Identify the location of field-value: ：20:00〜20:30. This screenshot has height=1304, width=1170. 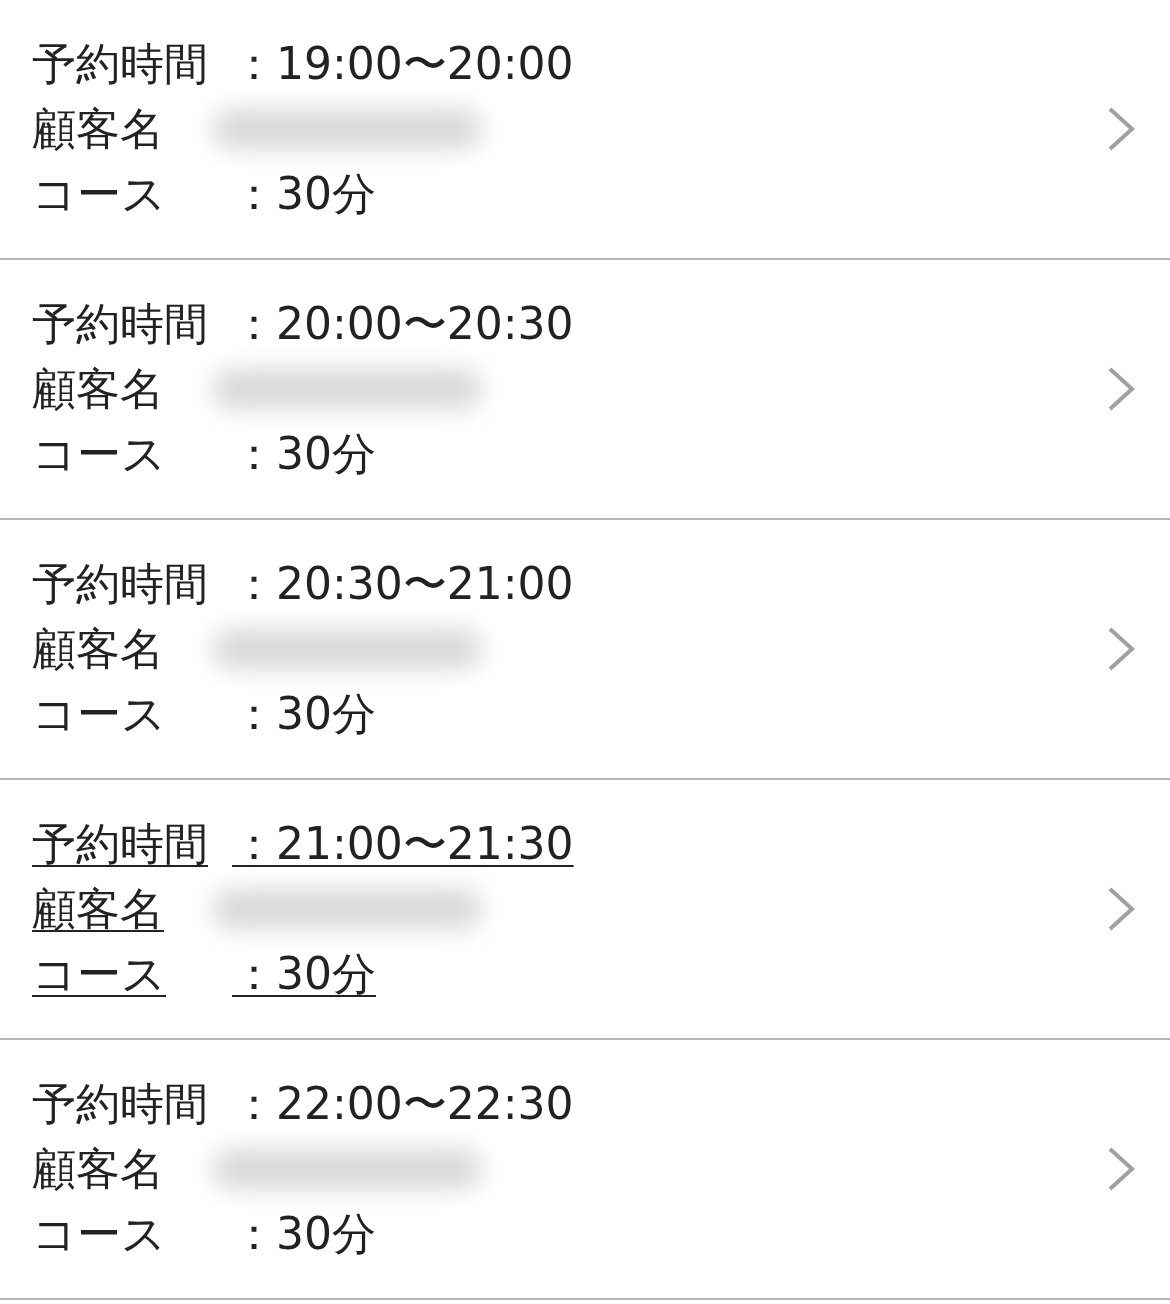
(403, 324).